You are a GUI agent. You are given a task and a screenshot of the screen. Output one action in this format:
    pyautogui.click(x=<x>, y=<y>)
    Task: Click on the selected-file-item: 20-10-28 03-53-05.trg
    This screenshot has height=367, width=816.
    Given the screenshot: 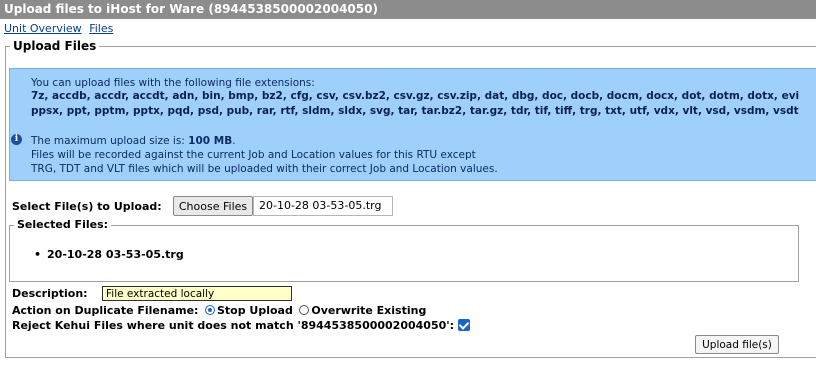 What is the action you would take?
    pyautogui.click(x=109, y=254)
    